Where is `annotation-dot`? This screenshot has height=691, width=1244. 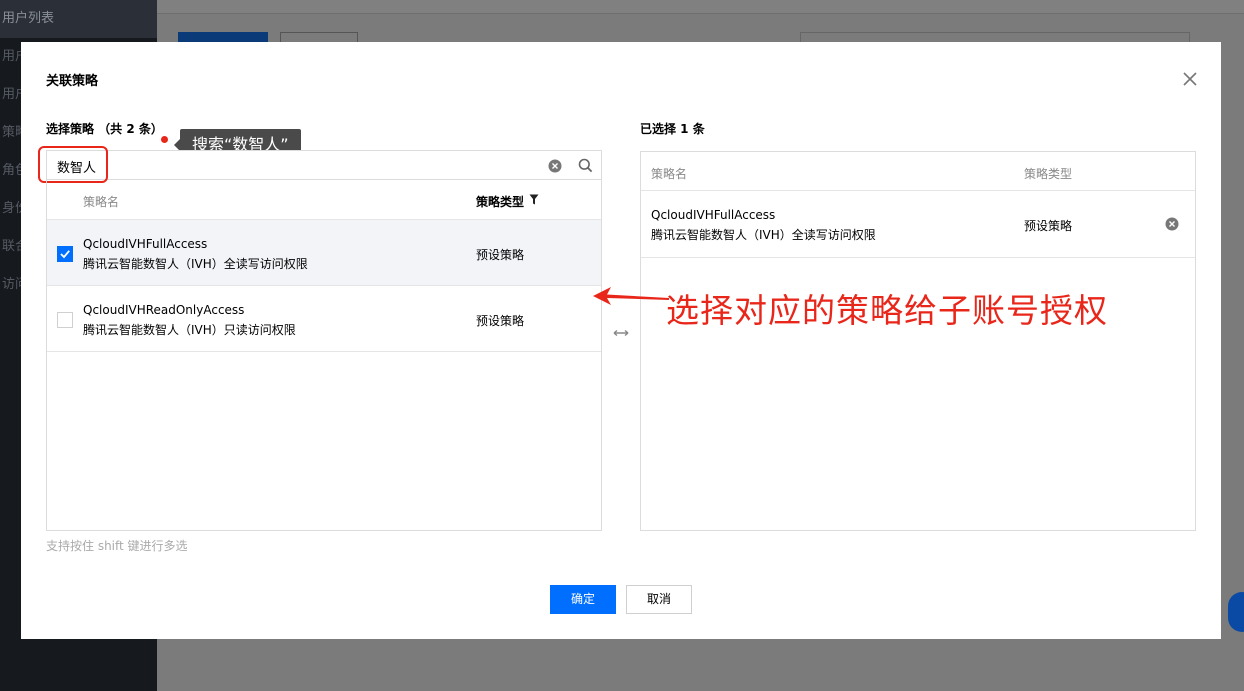
annotation-dot is located at coordinates (164, 139).